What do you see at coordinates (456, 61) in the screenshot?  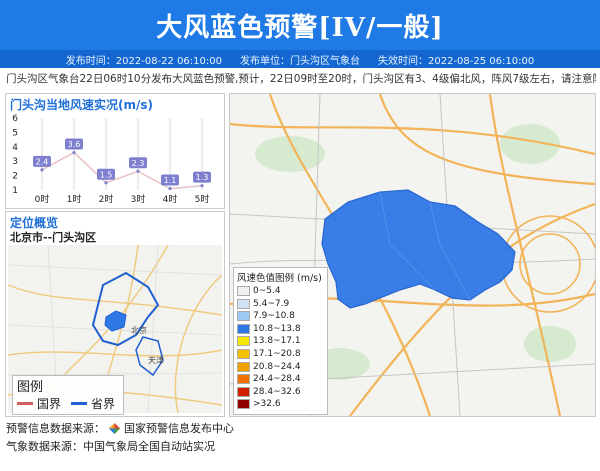 I see `expire-time: 失效时间：2022-08-25 06:10:00` at bounding box center [456, 61].